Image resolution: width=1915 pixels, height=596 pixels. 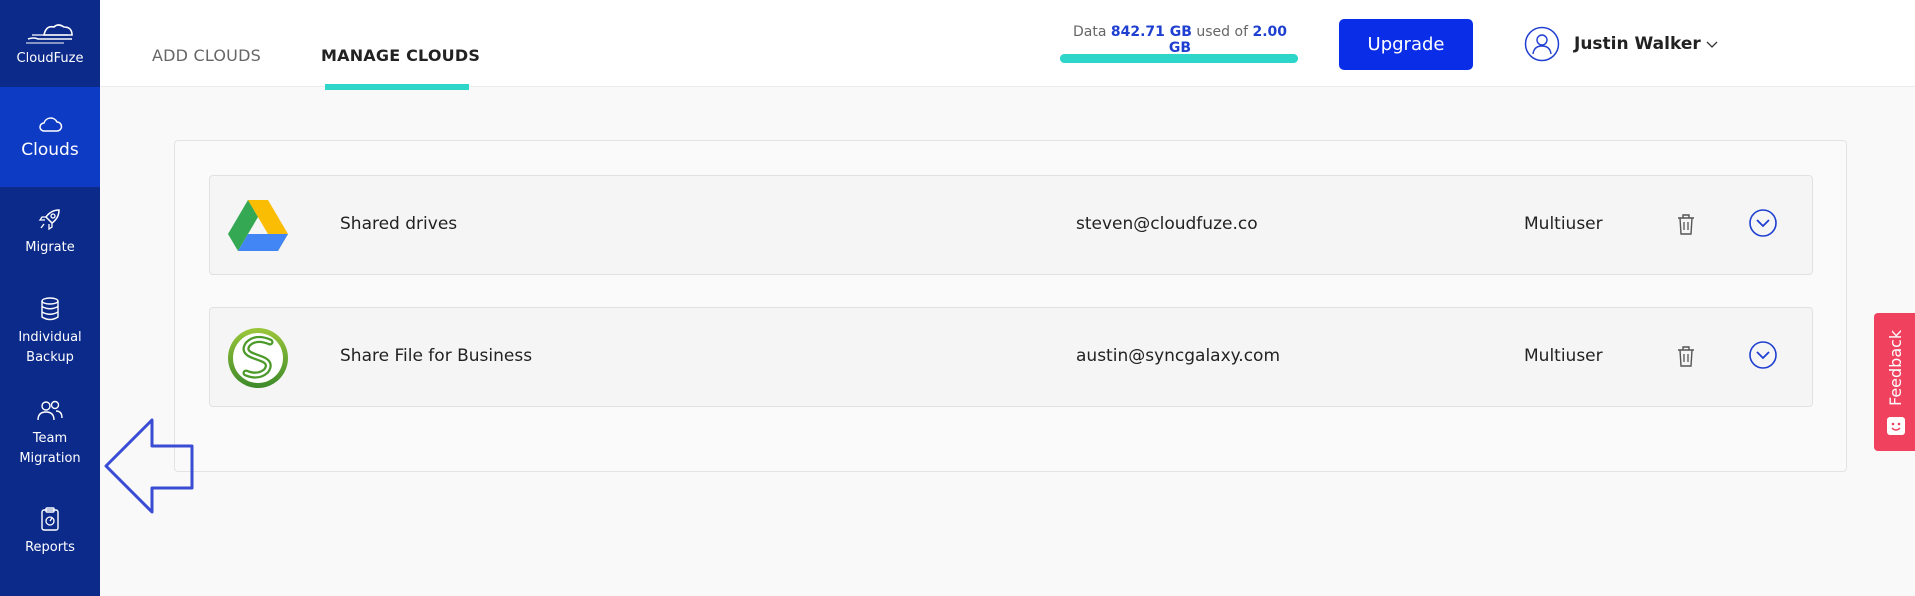 I want to click on cloud-name: Share File for Business, so click(x=436, y=356).